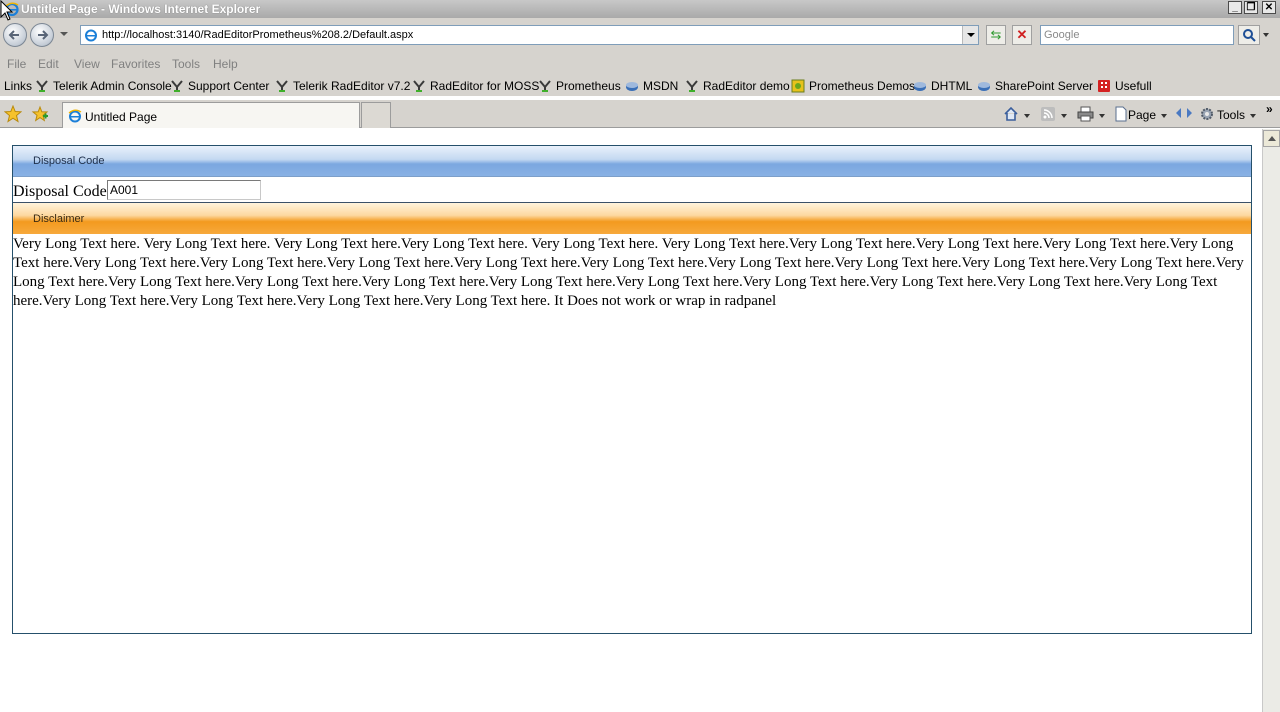  I want to click on tab-bar: Untitled Page Page Tools, so click(640, 114).